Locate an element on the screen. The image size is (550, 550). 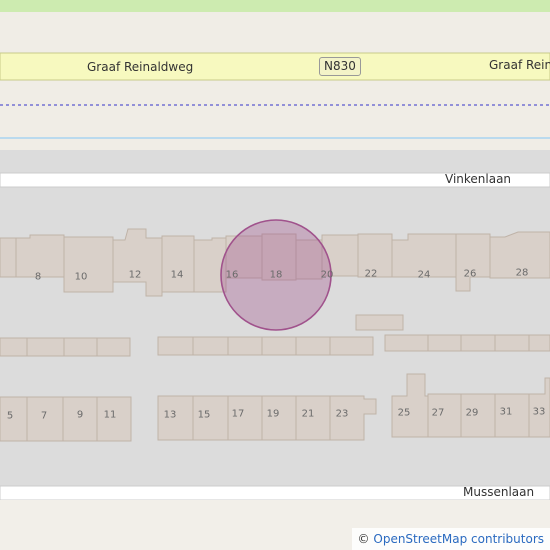
house-number: 21 is located at coordinates (308, 414).